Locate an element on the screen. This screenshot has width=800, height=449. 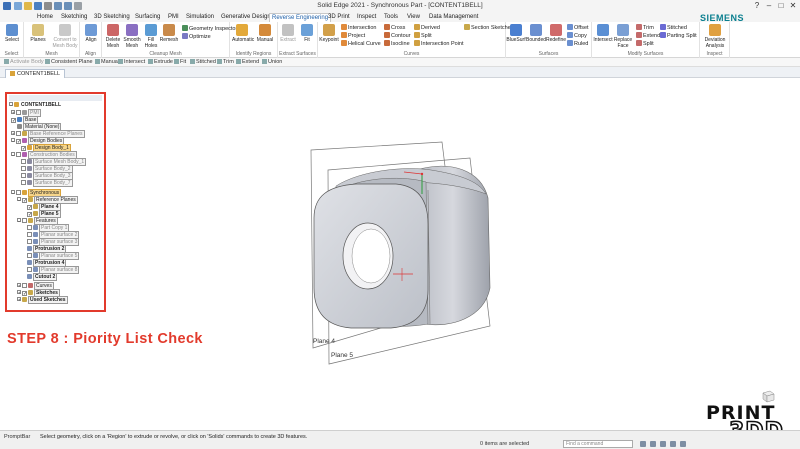
bounded-button: Bounded is located at coordinates (536, 33).